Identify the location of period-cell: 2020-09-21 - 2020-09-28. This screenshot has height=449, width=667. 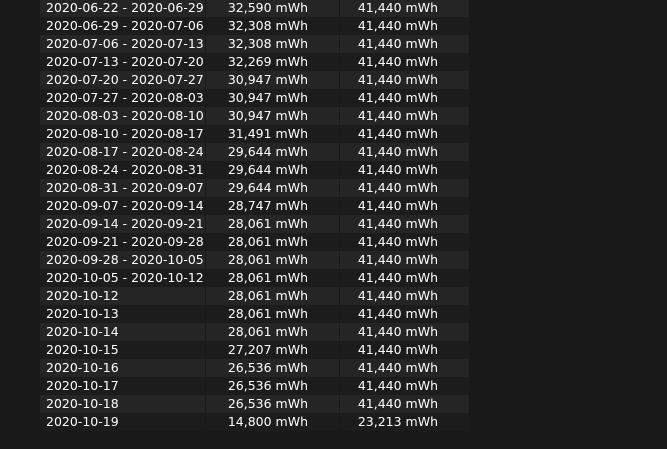
(123, 242).